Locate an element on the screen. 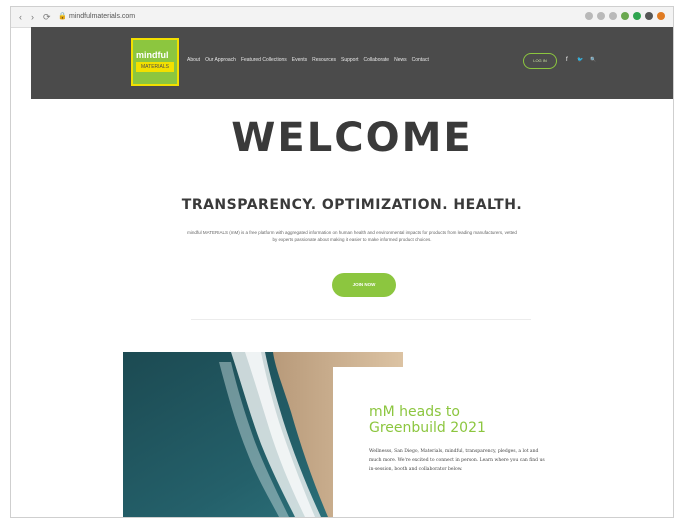 Image resolution: width=682 pixels, height=522 pixels. menu-item-support: Support is located at coordinates (350, 60).